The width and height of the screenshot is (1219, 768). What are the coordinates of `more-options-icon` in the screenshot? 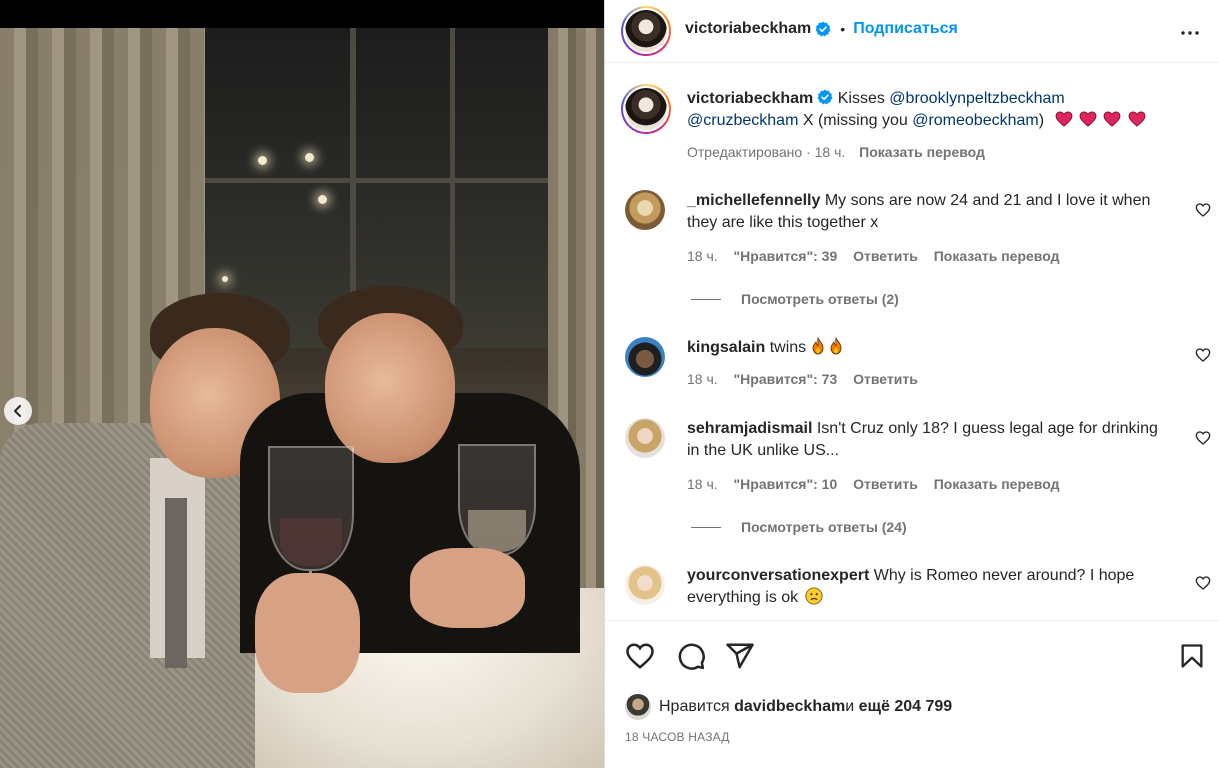 It's located at (1190, 33).